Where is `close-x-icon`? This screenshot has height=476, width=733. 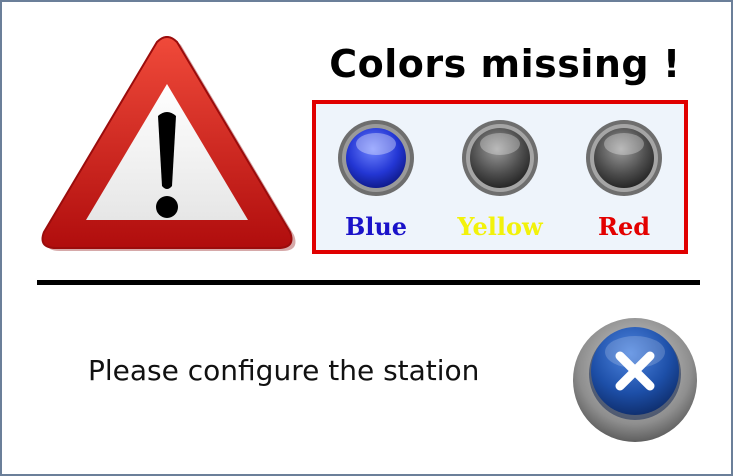
close-x-icon is located at coordinates (635, 380).